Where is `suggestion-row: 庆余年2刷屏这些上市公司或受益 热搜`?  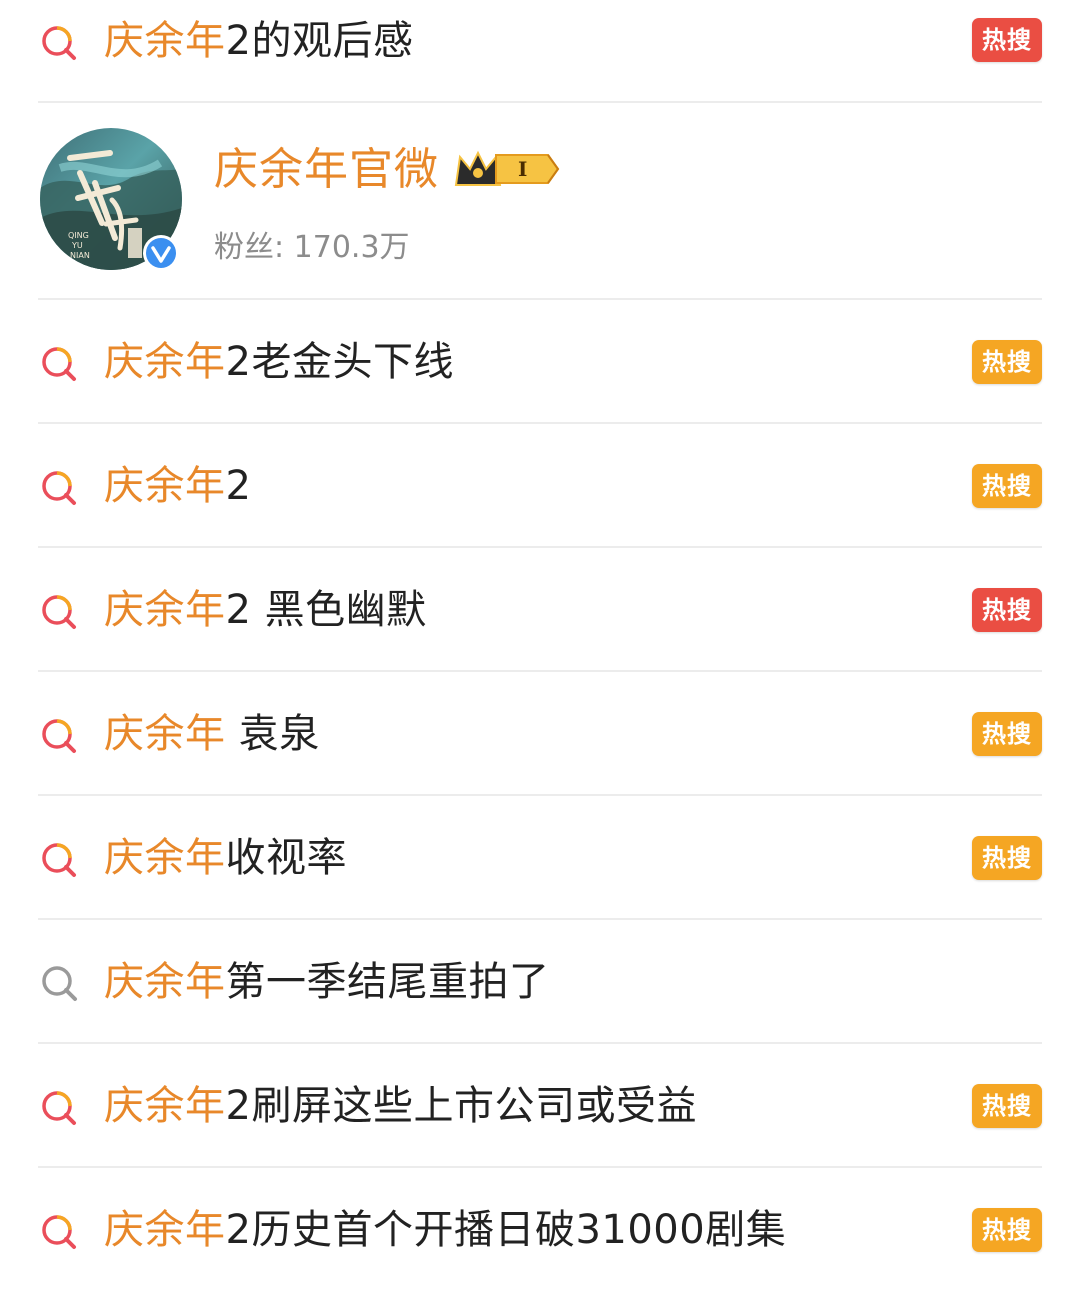 suggestion-row: 庆余年2刷屏这些上市公司或受益 热搜 is located at coordinates (540, 1106).